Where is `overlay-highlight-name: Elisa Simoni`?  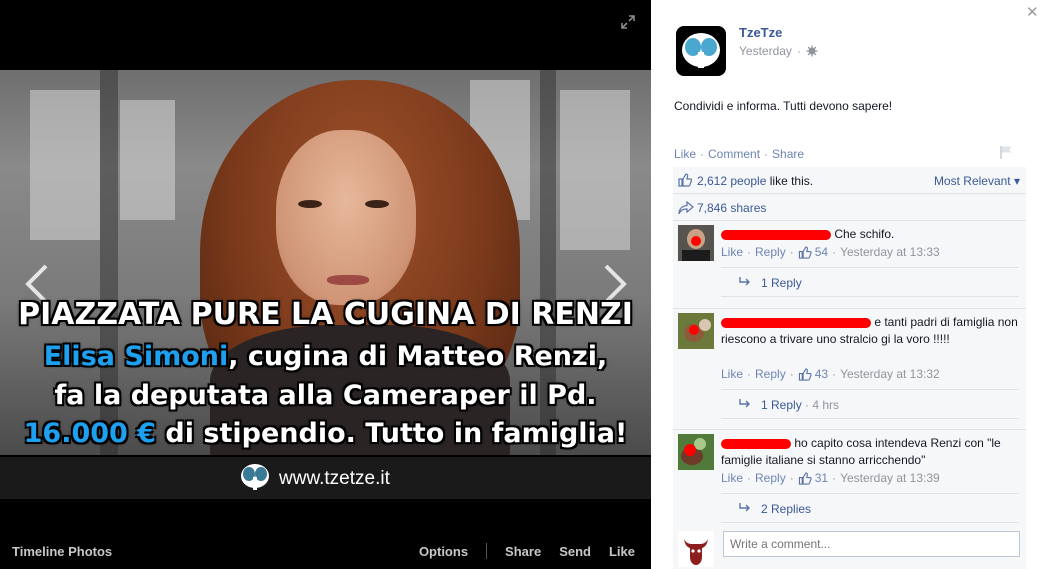
overlay-highlight-name: Elisa Simoni is located at coordinates (136, 356).